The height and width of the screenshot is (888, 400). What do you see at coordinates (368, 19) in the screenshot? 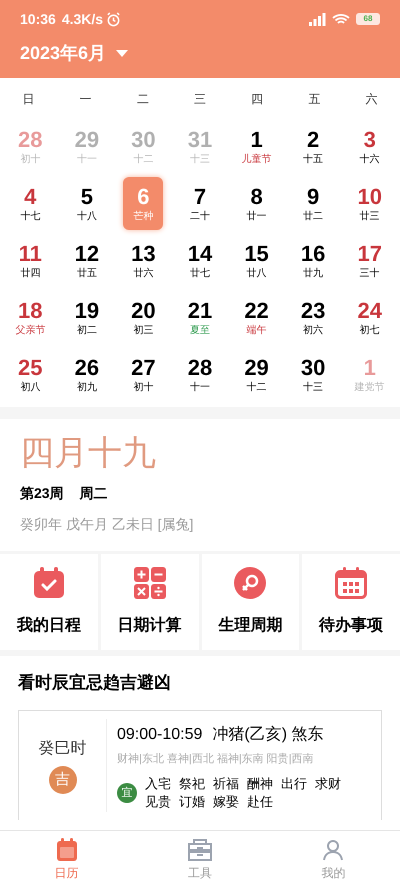
I see `battery-level: 68` at bounding box center [368, 19].